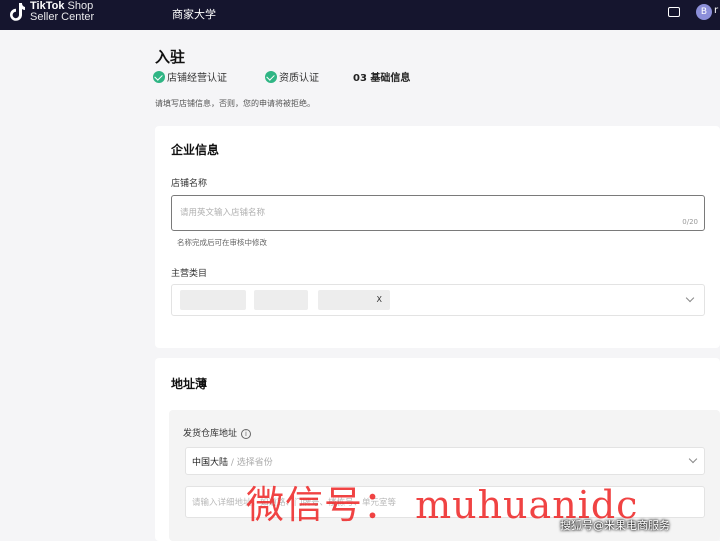 This screenshot has height=541, width=720. What do you see at coordinates (674, 12) in the screenshot?
I see `message-icon` at bounding box center [674, 12].